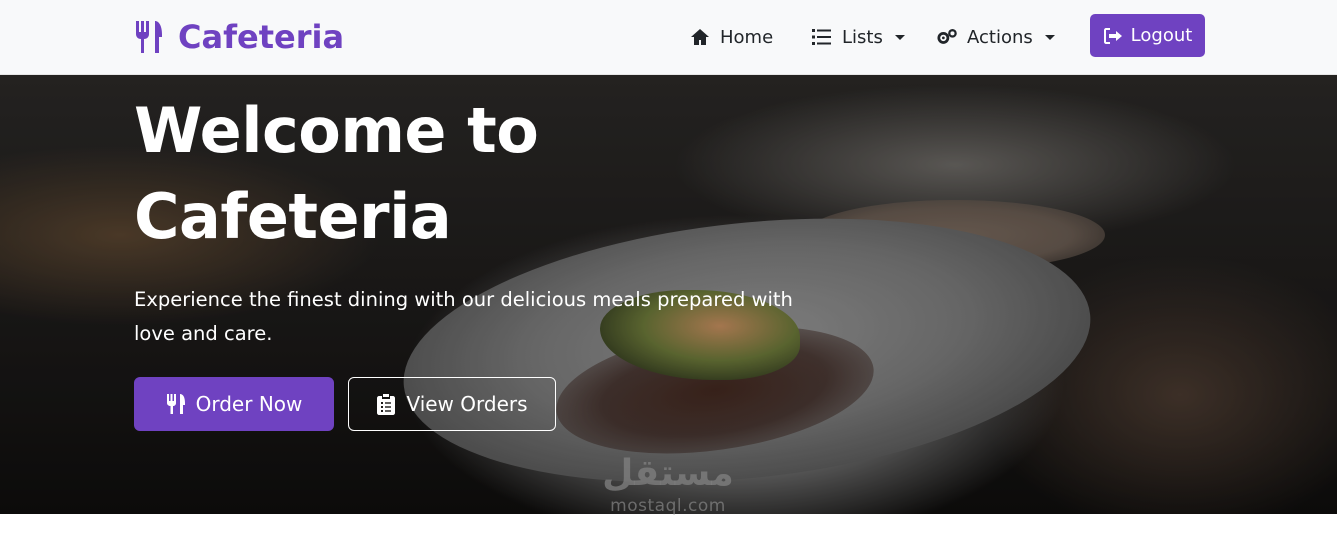  What do you see at coordinates (386, 404) in the screenshot?
I see `clipboard-list-icon` at bounding box center [386, 404].